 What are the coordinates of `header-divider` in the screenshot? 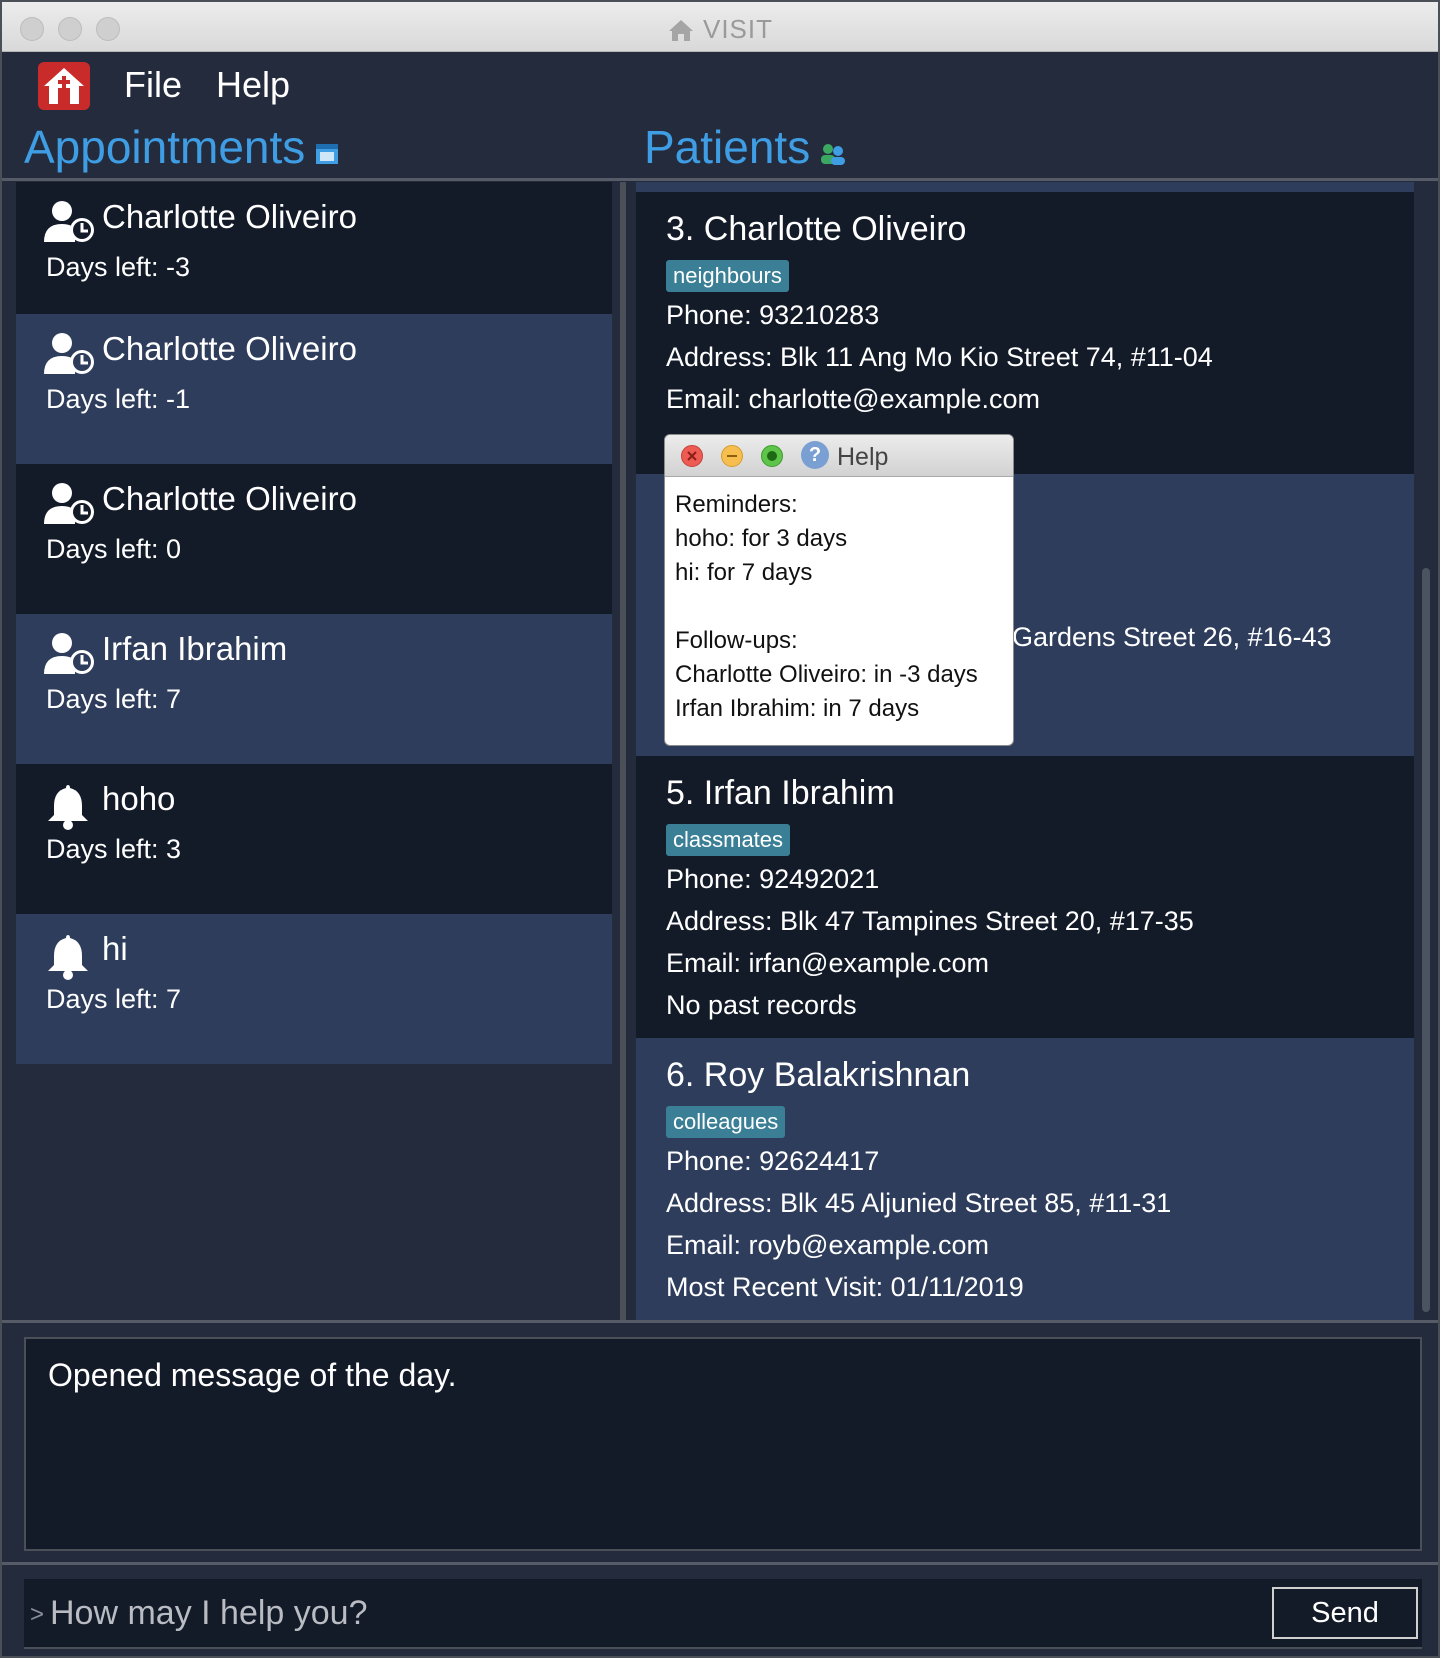 It's located at (720, 179).